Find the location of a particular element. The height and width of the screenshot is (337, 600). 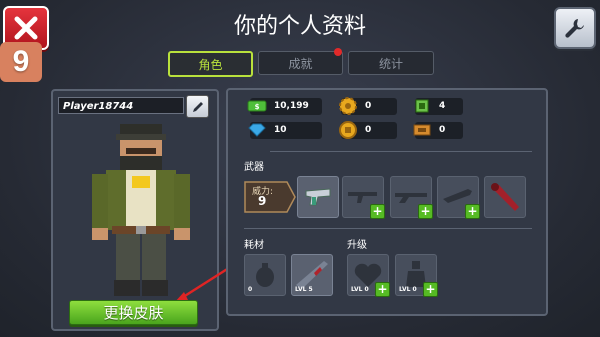

tab-statistics: 统计 is located at coordinates (391, 63).